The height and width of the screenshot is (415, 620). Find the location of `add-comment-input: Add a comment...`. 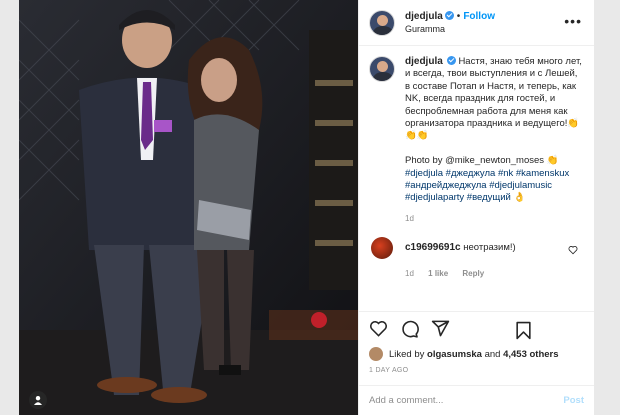

add-comment-input: Add a comment... is located at coordinates (406, 400).